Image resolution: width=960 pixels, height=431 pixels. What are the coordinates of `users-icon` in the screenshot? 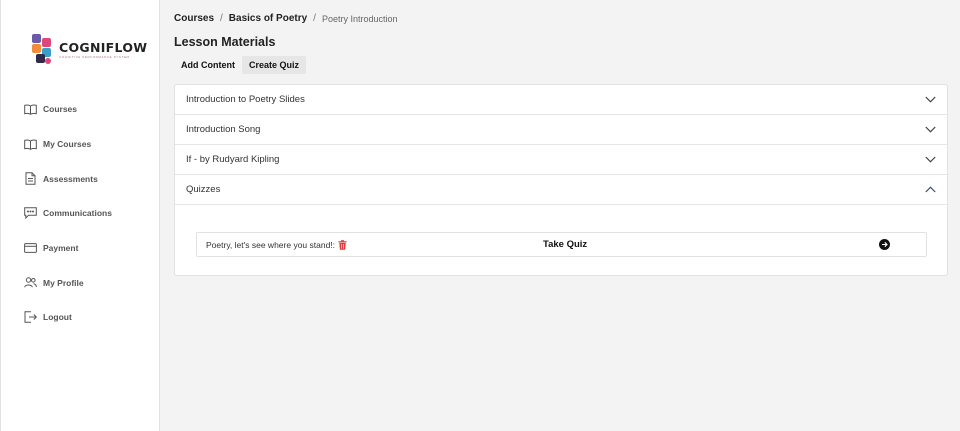 It's located at (30, 283).